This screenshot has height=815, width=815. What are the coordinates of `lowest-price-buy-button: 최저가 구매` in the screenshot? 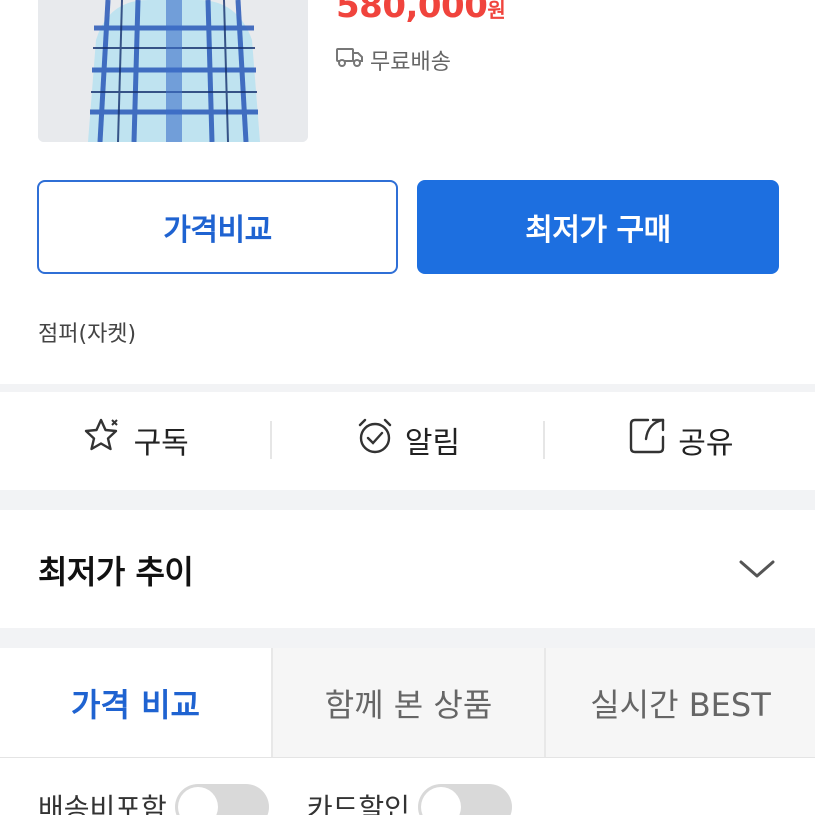 It's located at (598, 227).